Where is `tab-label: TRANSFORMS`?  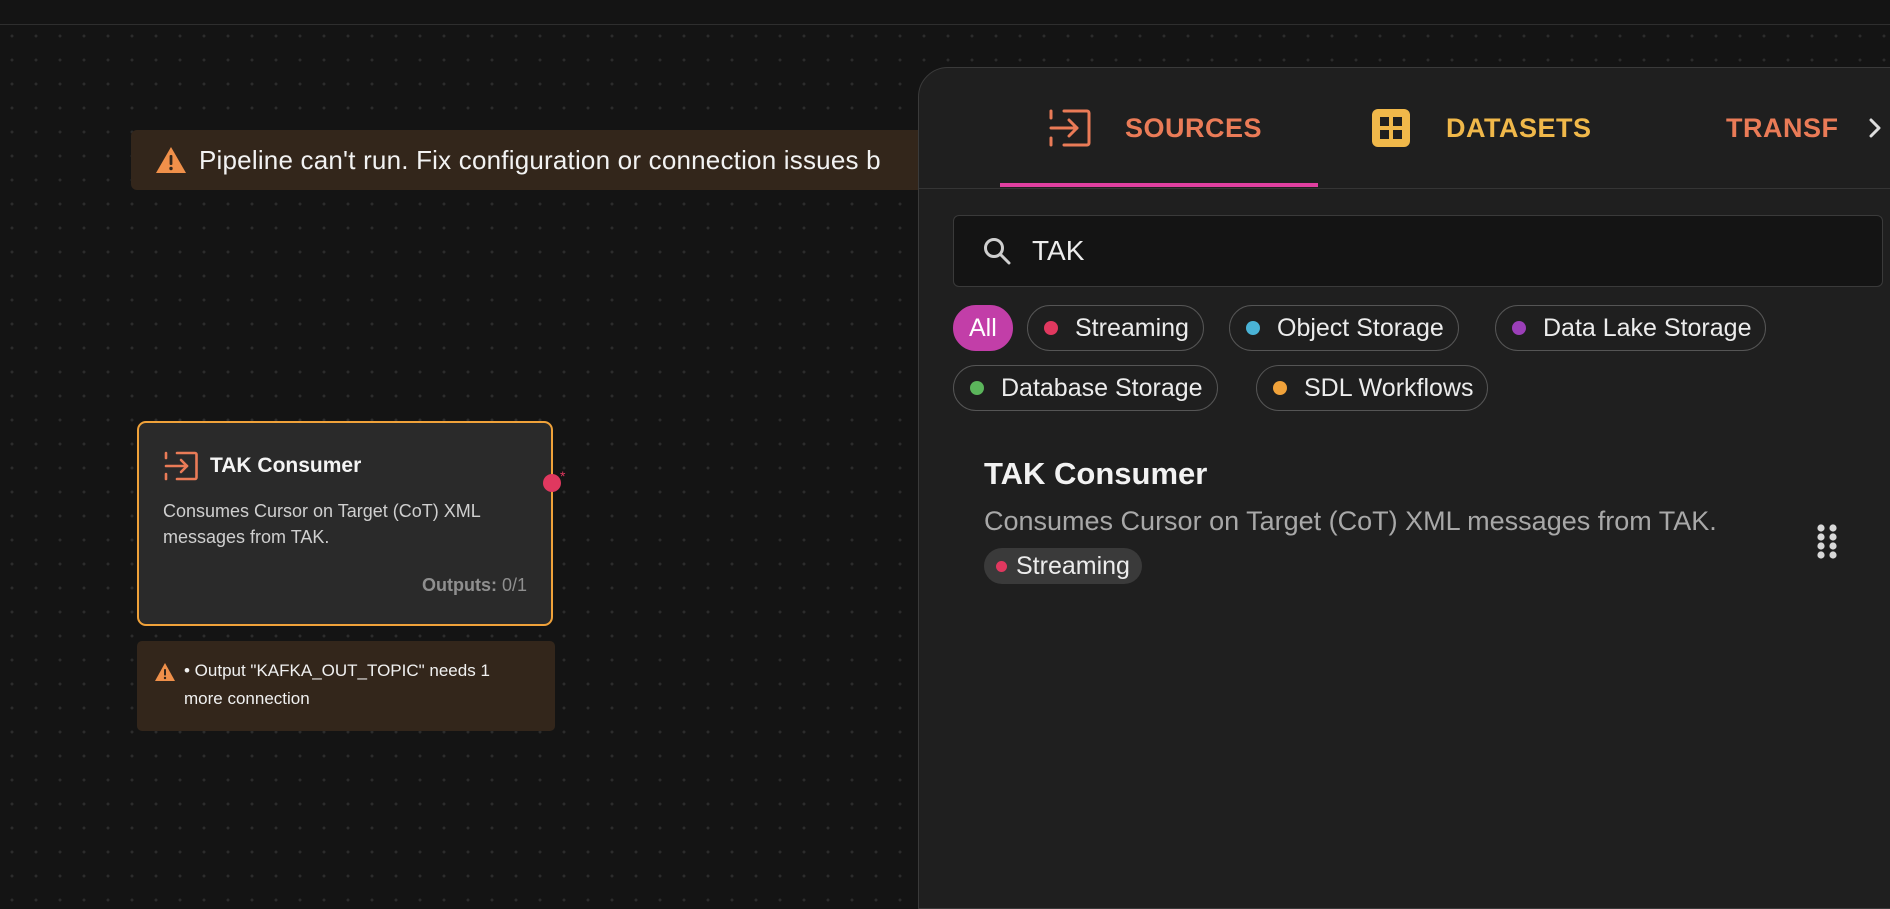
tab-label: TRANSFORMS is located at coordinates (1781, 127).